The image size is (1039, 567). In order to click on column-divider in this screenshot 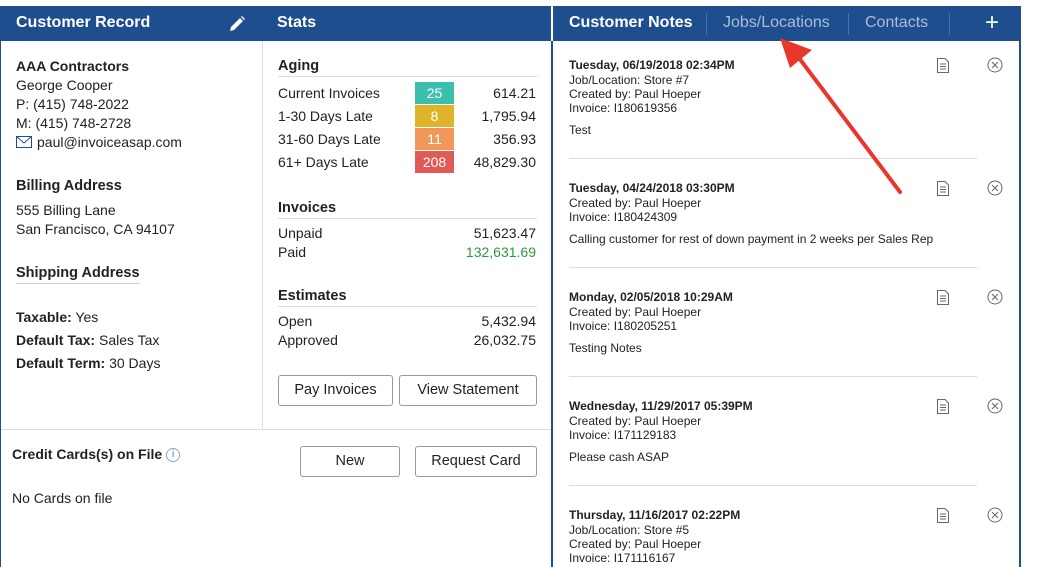, I will do `click(262, 235)`.